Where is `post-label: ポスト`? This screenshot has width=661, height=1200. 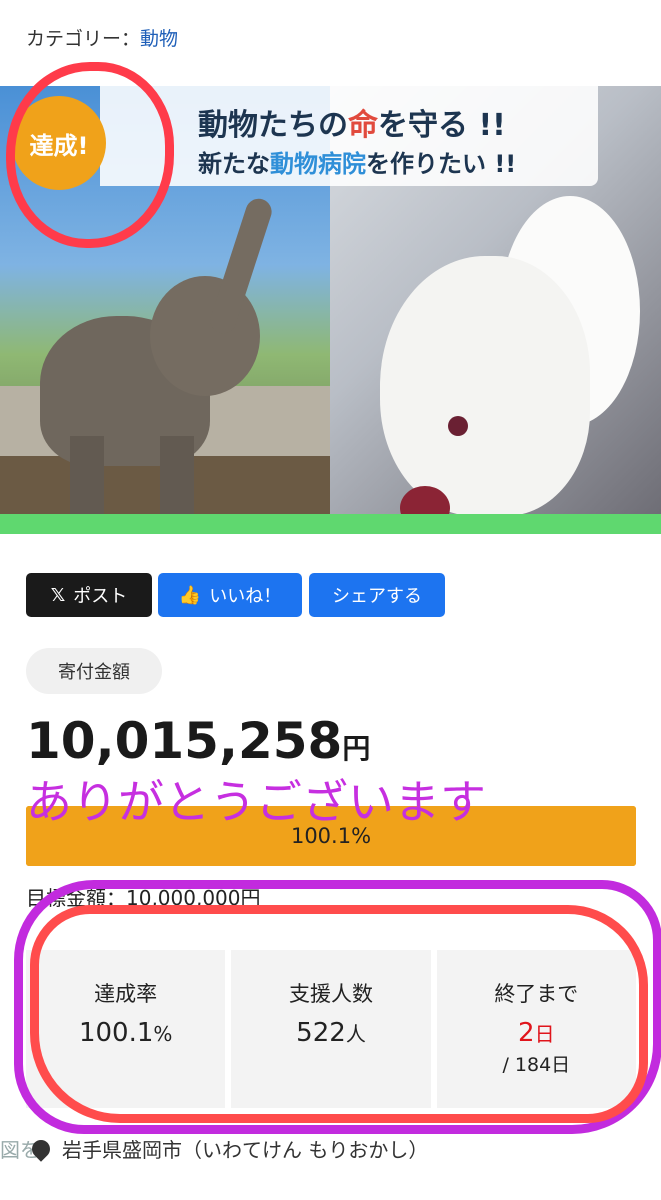
post-label: ポスト is located at coordinates (100, 596).